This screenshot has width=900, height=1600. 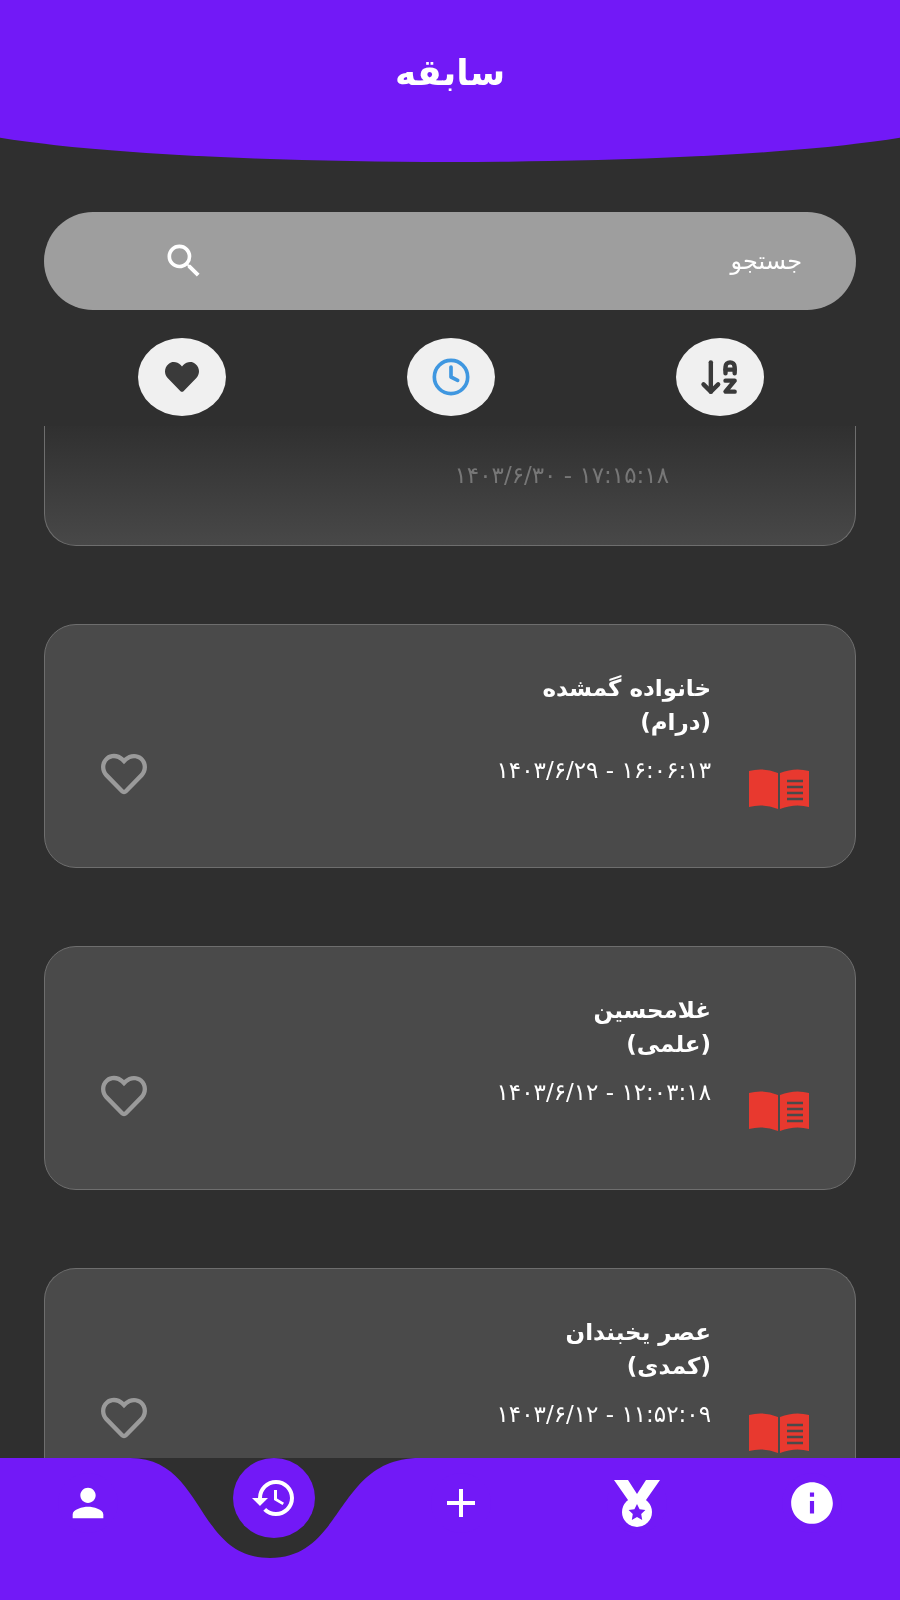 What do you see at coordinates (638, 1332) in the screenshot?
I see `item-title: عصر یخبندان` at bounding box center [638, 1332].